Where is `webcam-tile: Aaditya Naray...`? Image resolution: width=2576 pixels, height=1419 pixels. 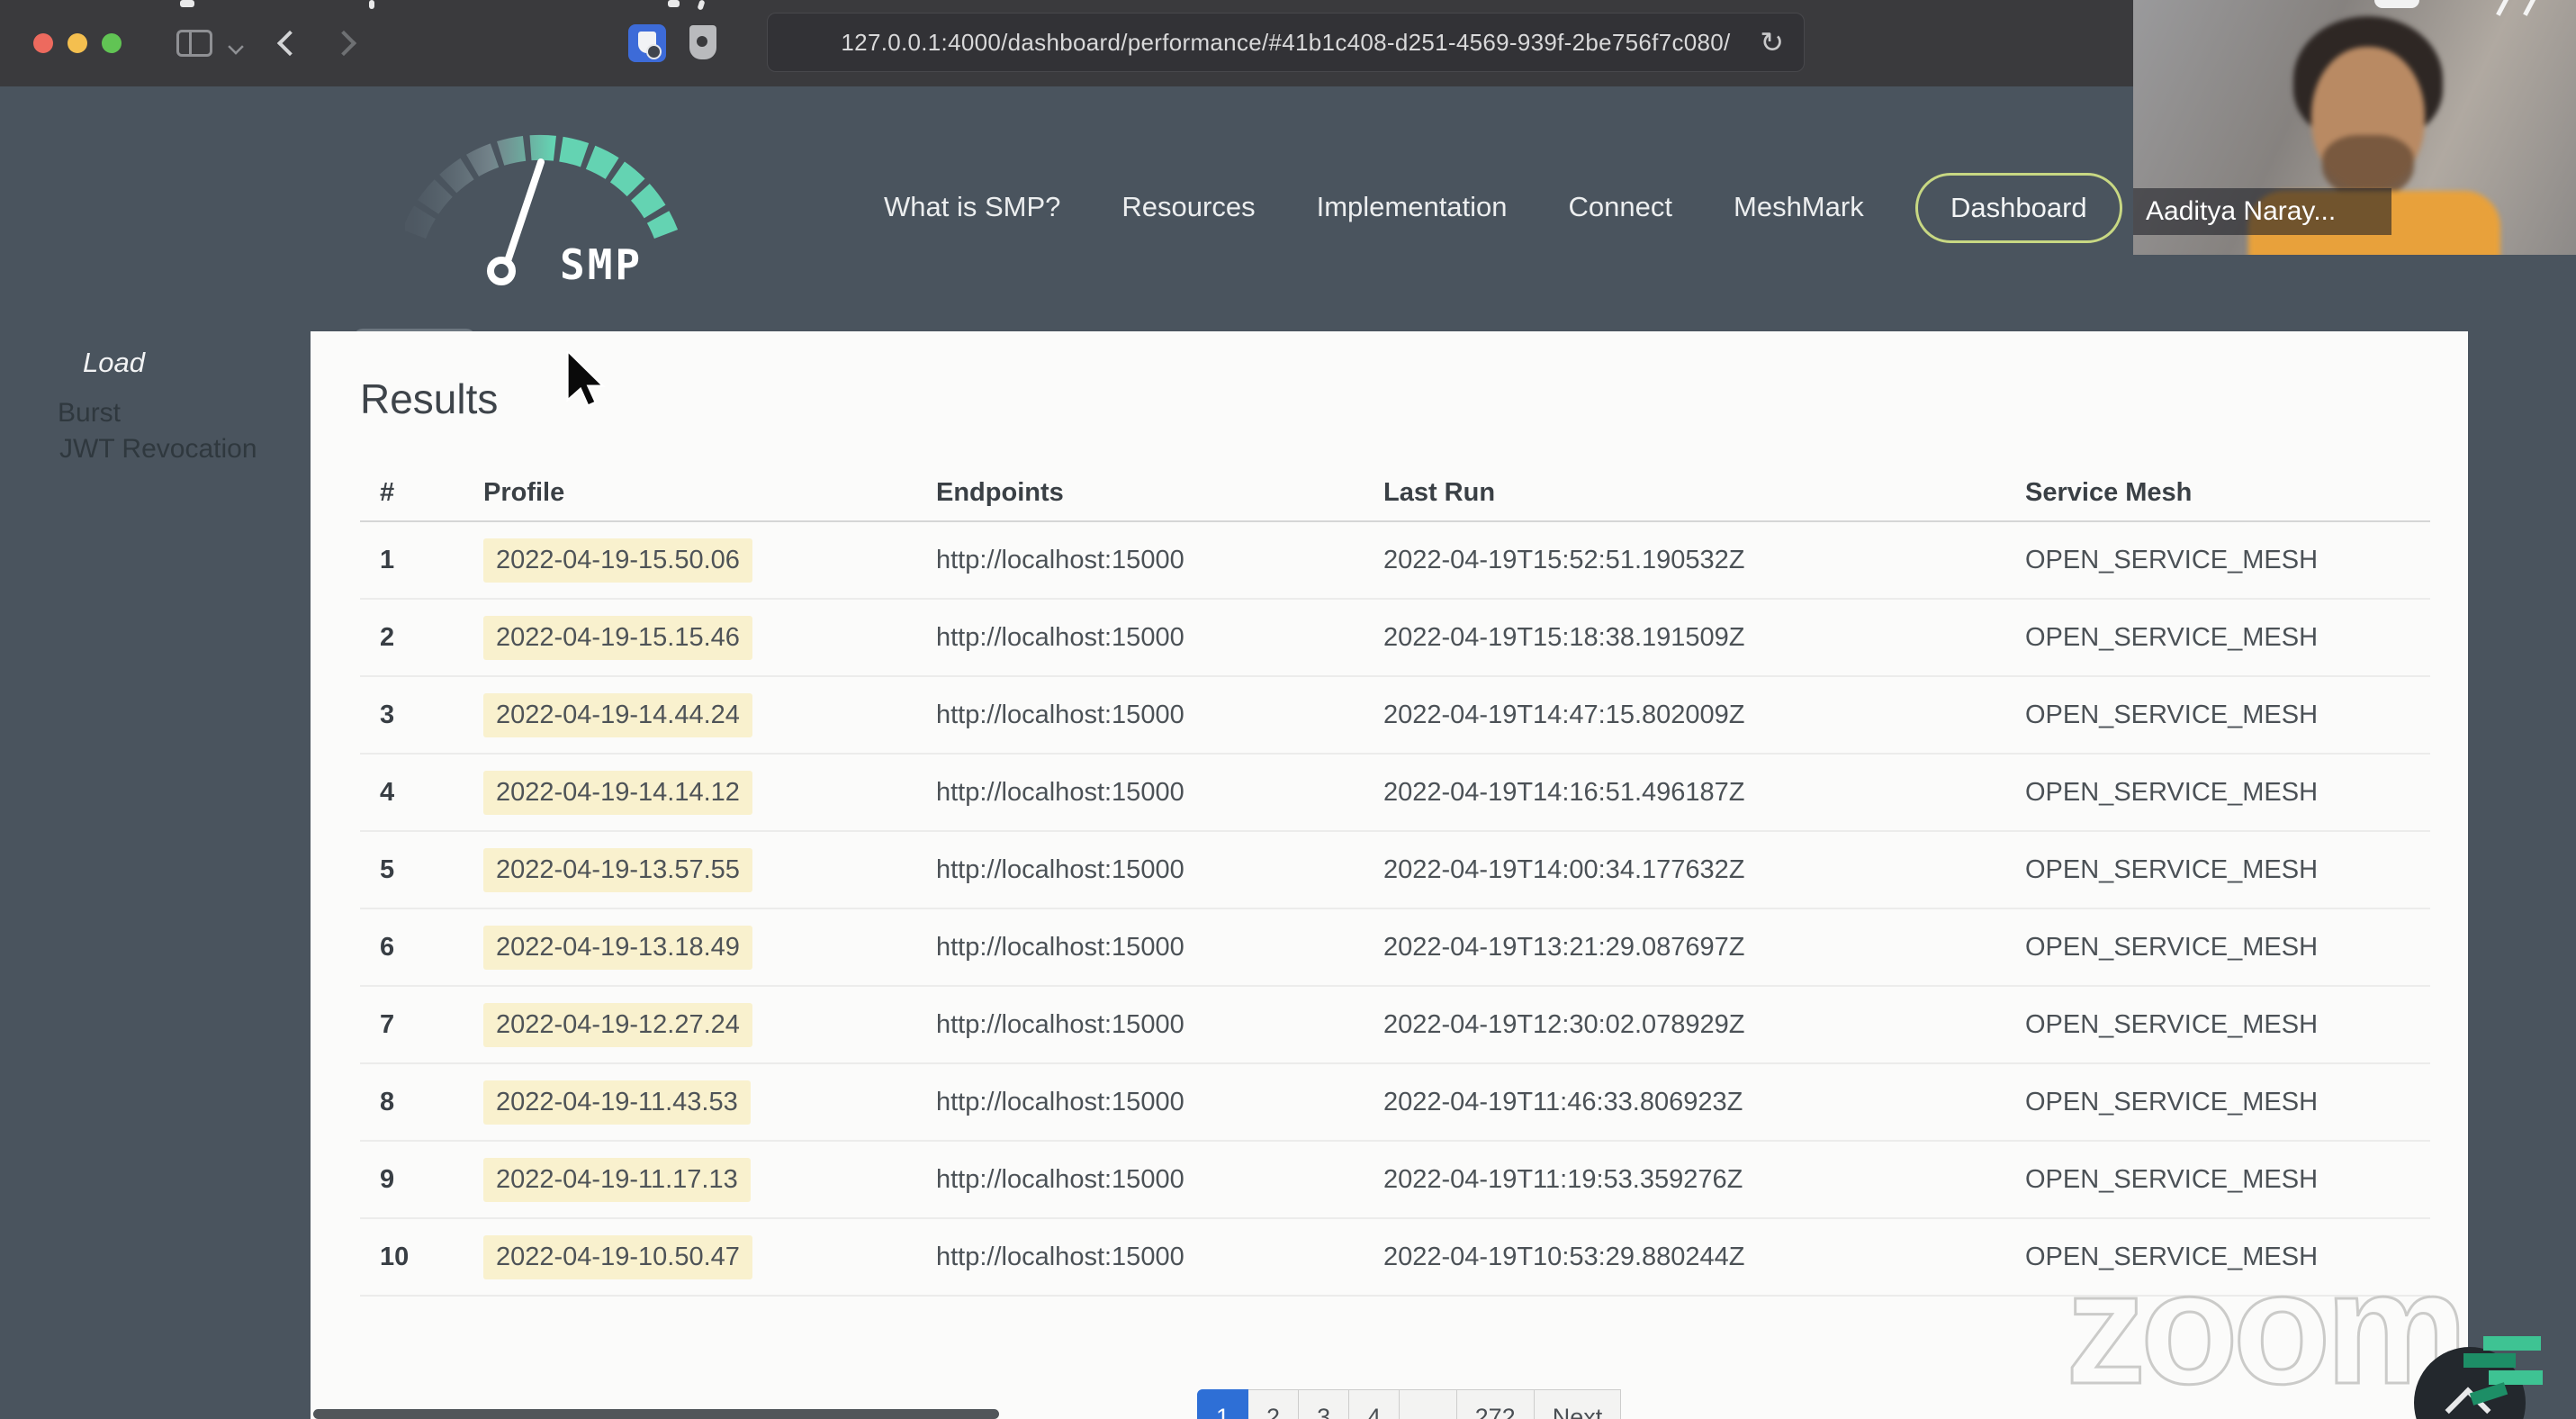 webcam-tile: Aaditya Naray... is located at coordinates (2354, 127).